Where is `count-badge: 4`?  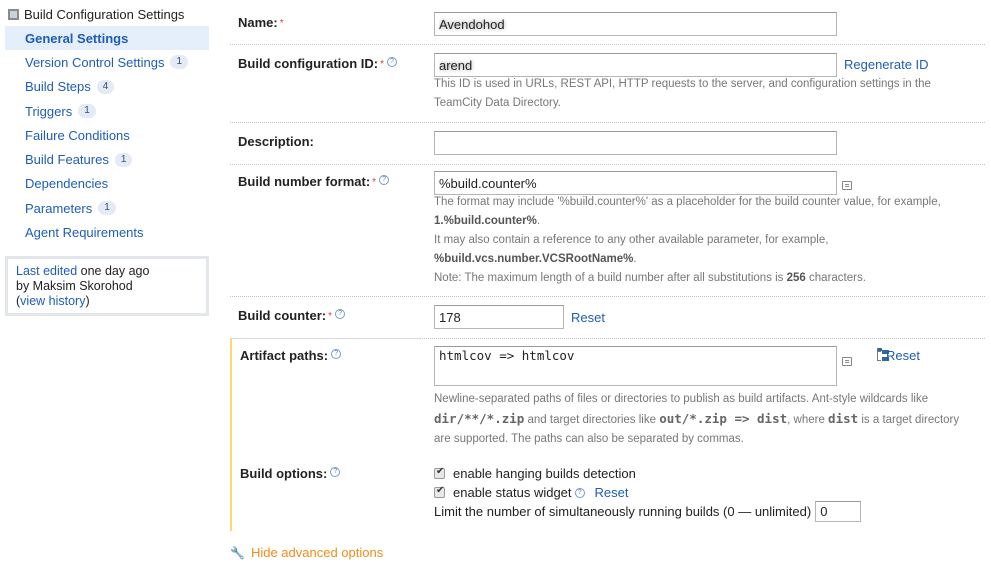
count-badge: 4 is located at coordinates (105, 86).